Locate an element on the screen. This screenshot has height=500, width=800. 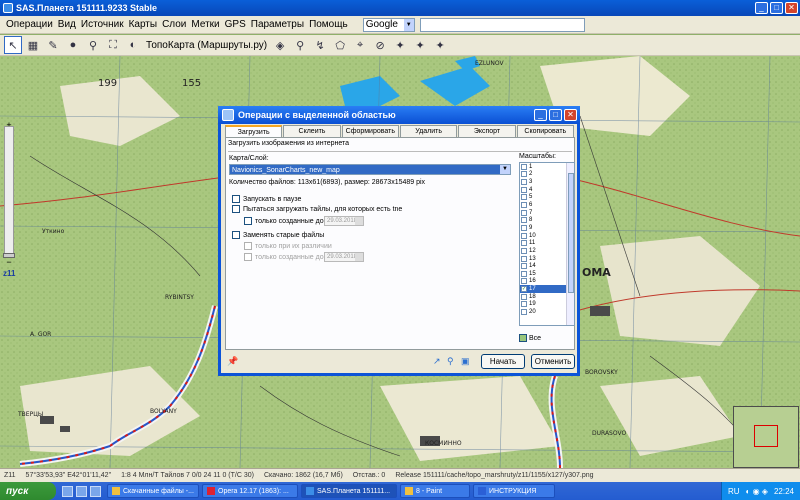
search-engine-select: Google ▼ is located at coordinates (388, 24).